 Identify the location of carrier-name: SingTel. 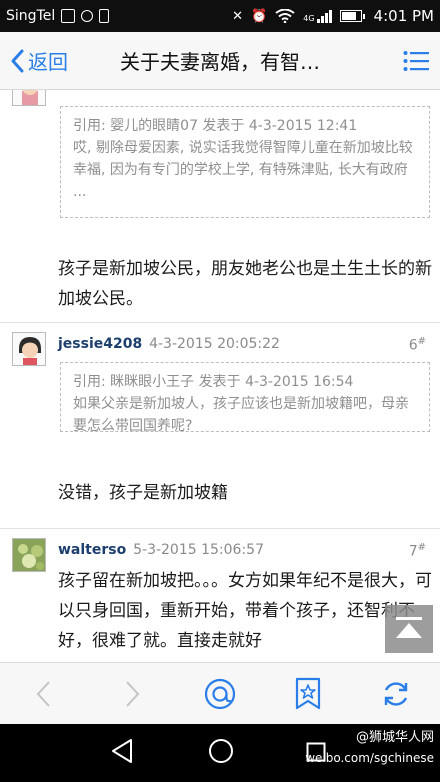
(31, 16).